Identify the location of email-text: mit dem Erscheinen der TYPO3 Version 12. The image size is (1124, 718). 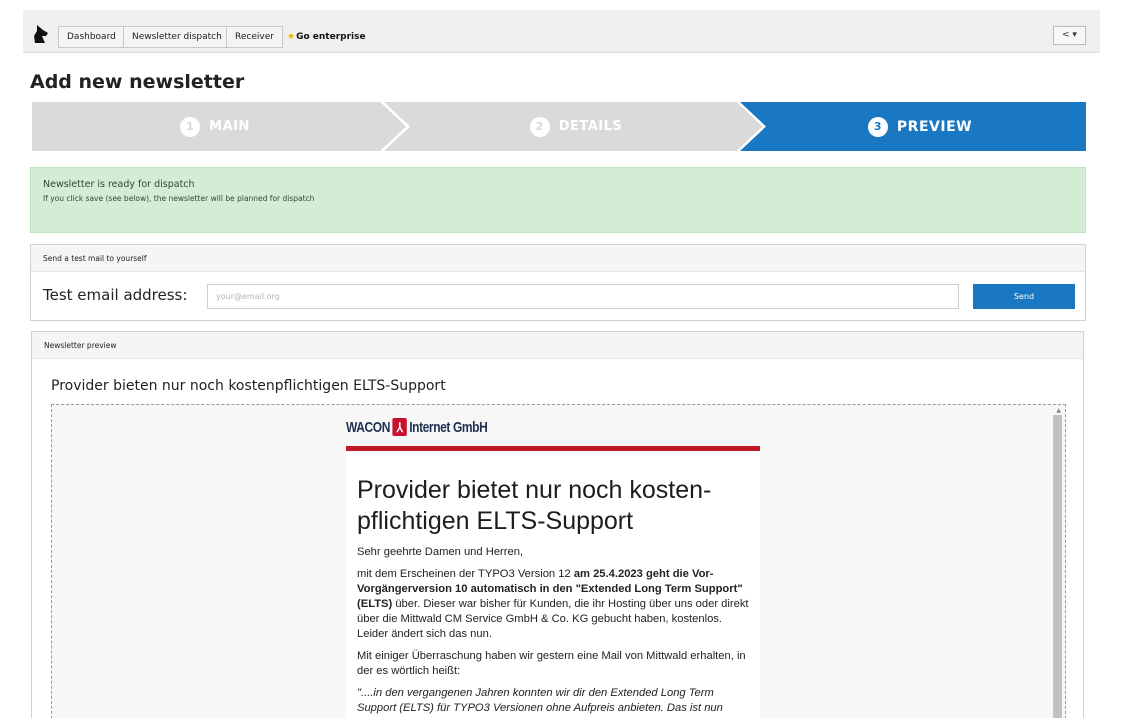
(465, 574).